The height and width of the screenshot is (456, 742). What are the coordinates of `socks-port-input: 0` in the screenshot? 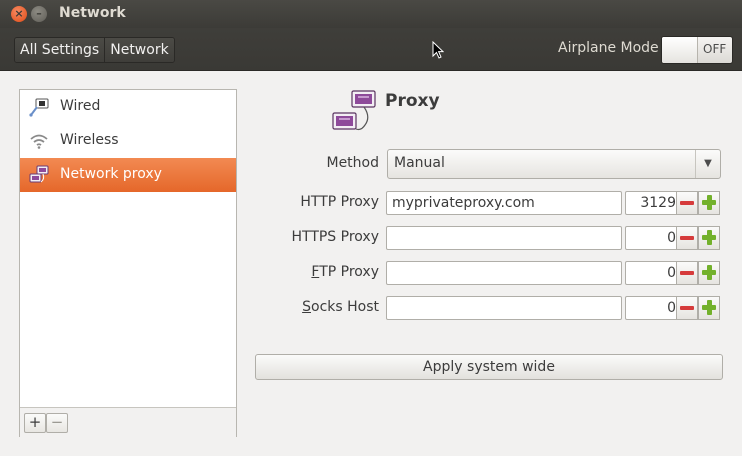 It's located at (653, 308).